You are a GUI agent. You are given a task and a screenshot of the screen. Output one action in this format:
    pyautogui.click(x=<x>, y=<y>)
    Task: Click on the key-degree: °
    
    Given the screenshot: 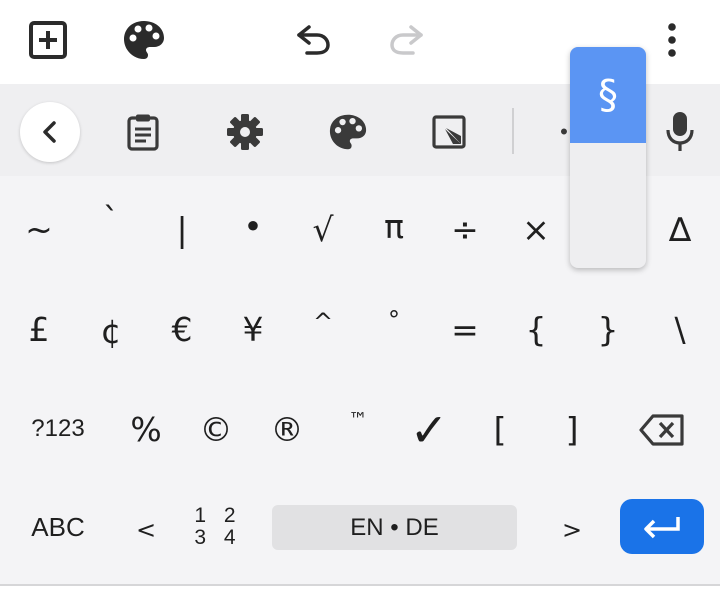 What is the action you would take?
    pyautogui.click(x=394, y=320)
    